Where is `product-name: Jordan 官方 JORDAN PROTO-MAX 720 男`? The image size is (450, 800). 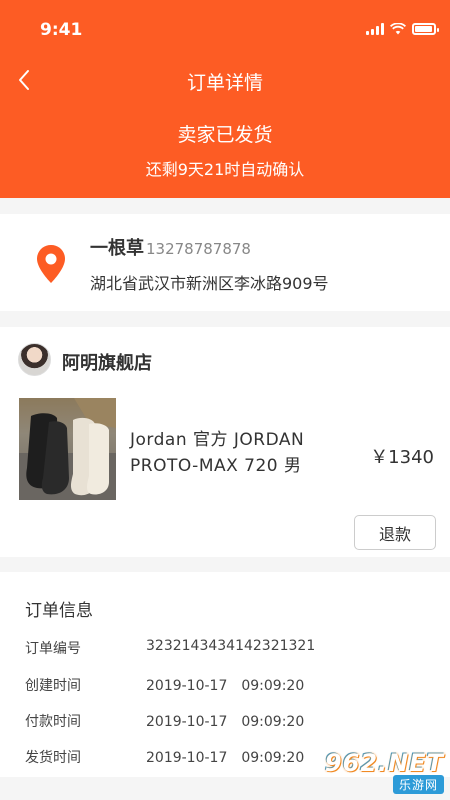 product-name: Jordan 官方 JORDAN PROTO-MAX 720 男 is located at coordinates (240, 453).